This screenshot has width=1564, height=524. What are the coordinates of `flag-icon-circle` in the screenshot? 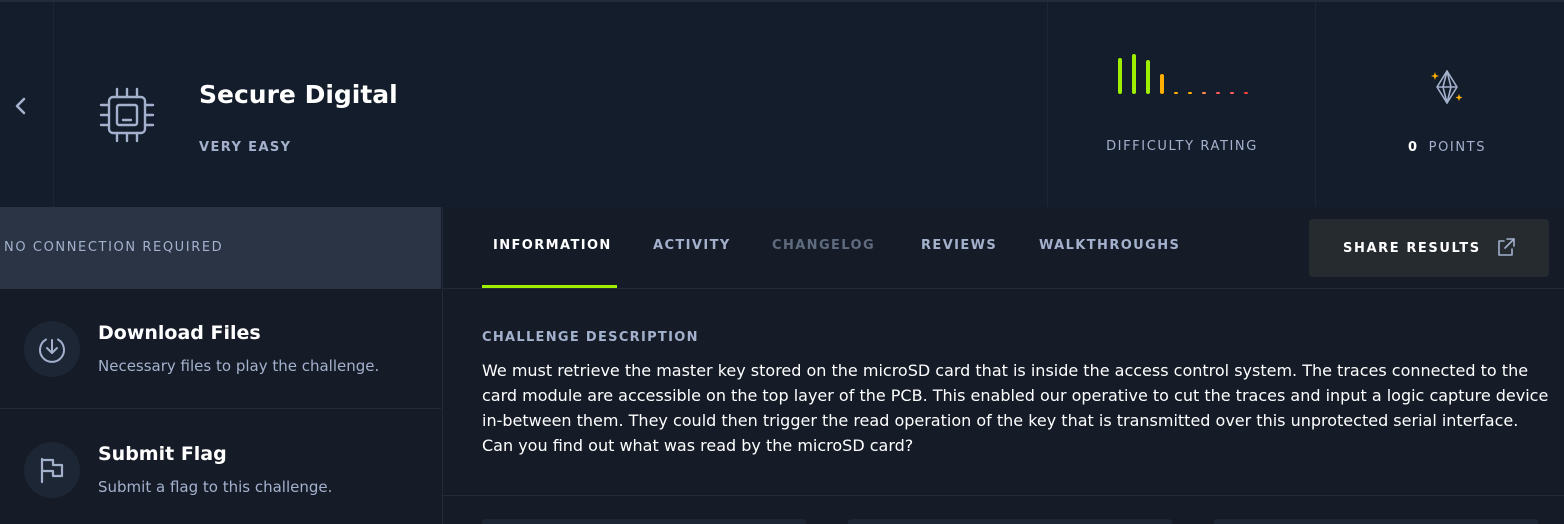 It's located at (52, 470).